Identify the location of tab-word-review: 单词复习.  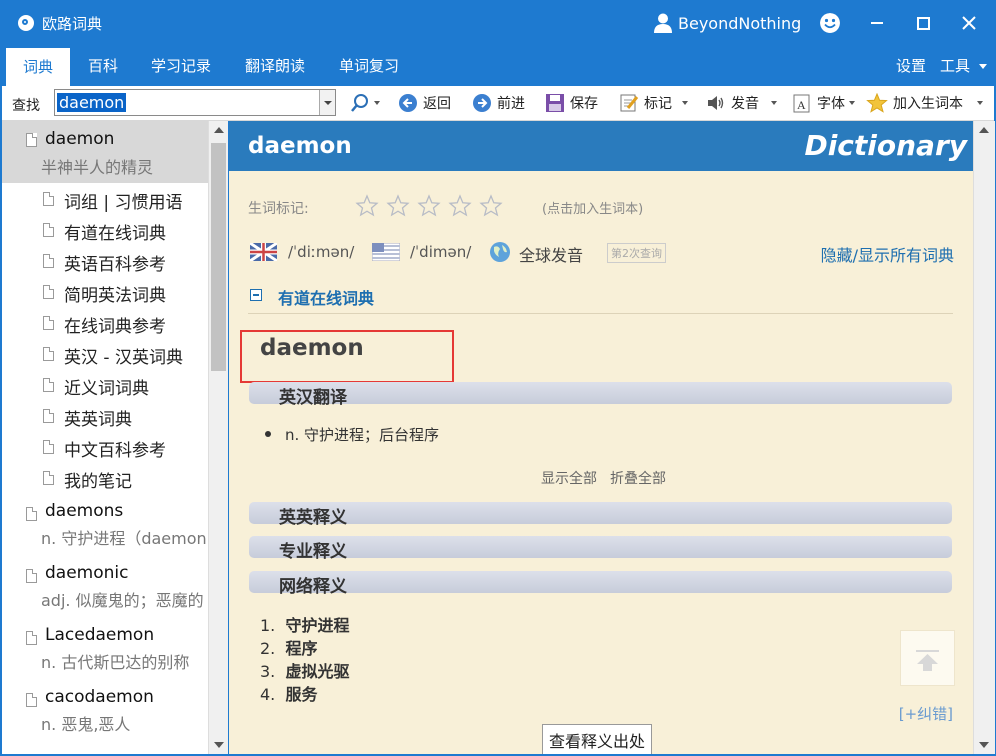
(369, 66).